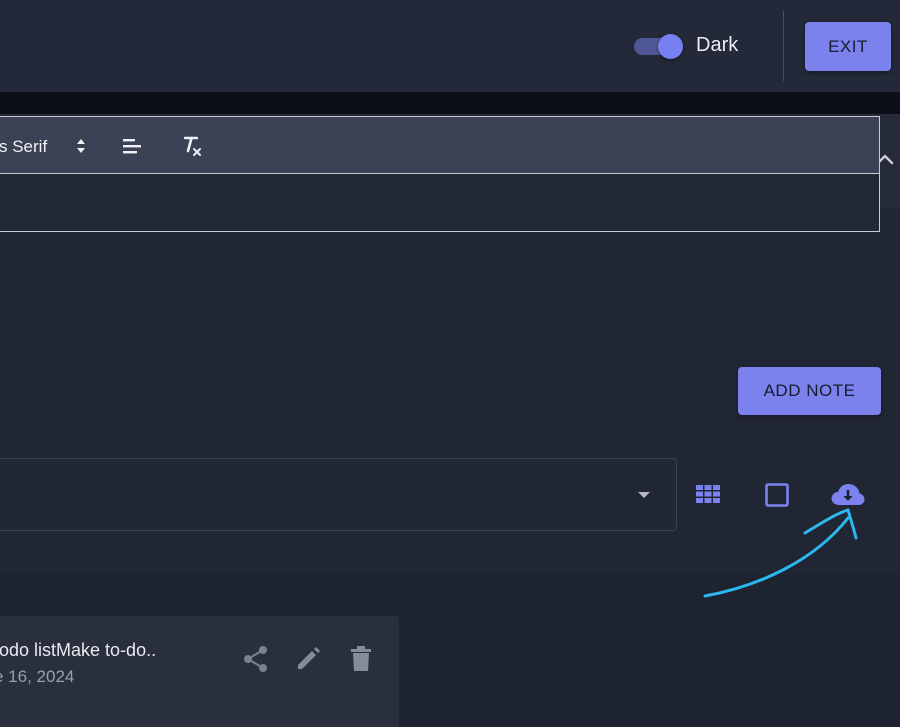 Image resolution: width=900 pixels, height=727 pixels. What do you see at coordinates (783, 46) in the screenshot?
I see `header-divider` at bounding box center [783, 46].